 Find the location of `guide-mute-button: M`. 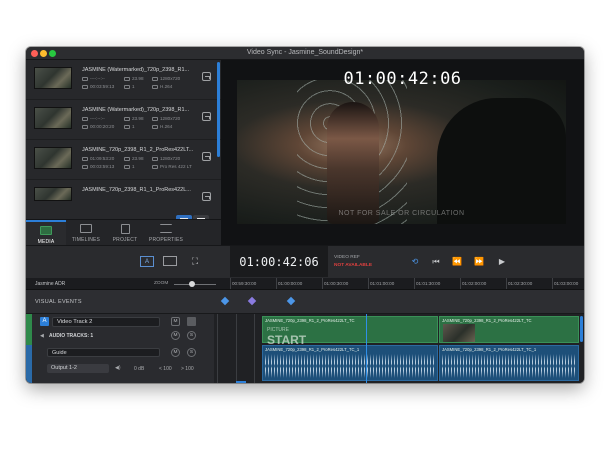

guide-mute-button: M is located at coordinates (175, 352).